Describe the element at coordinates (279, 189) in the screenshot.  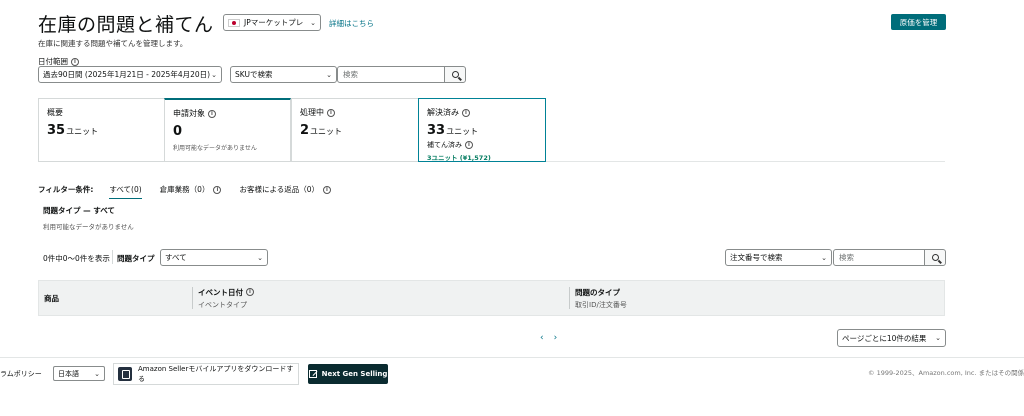
I see `tab-label: お客様による返品（0）` at that location.